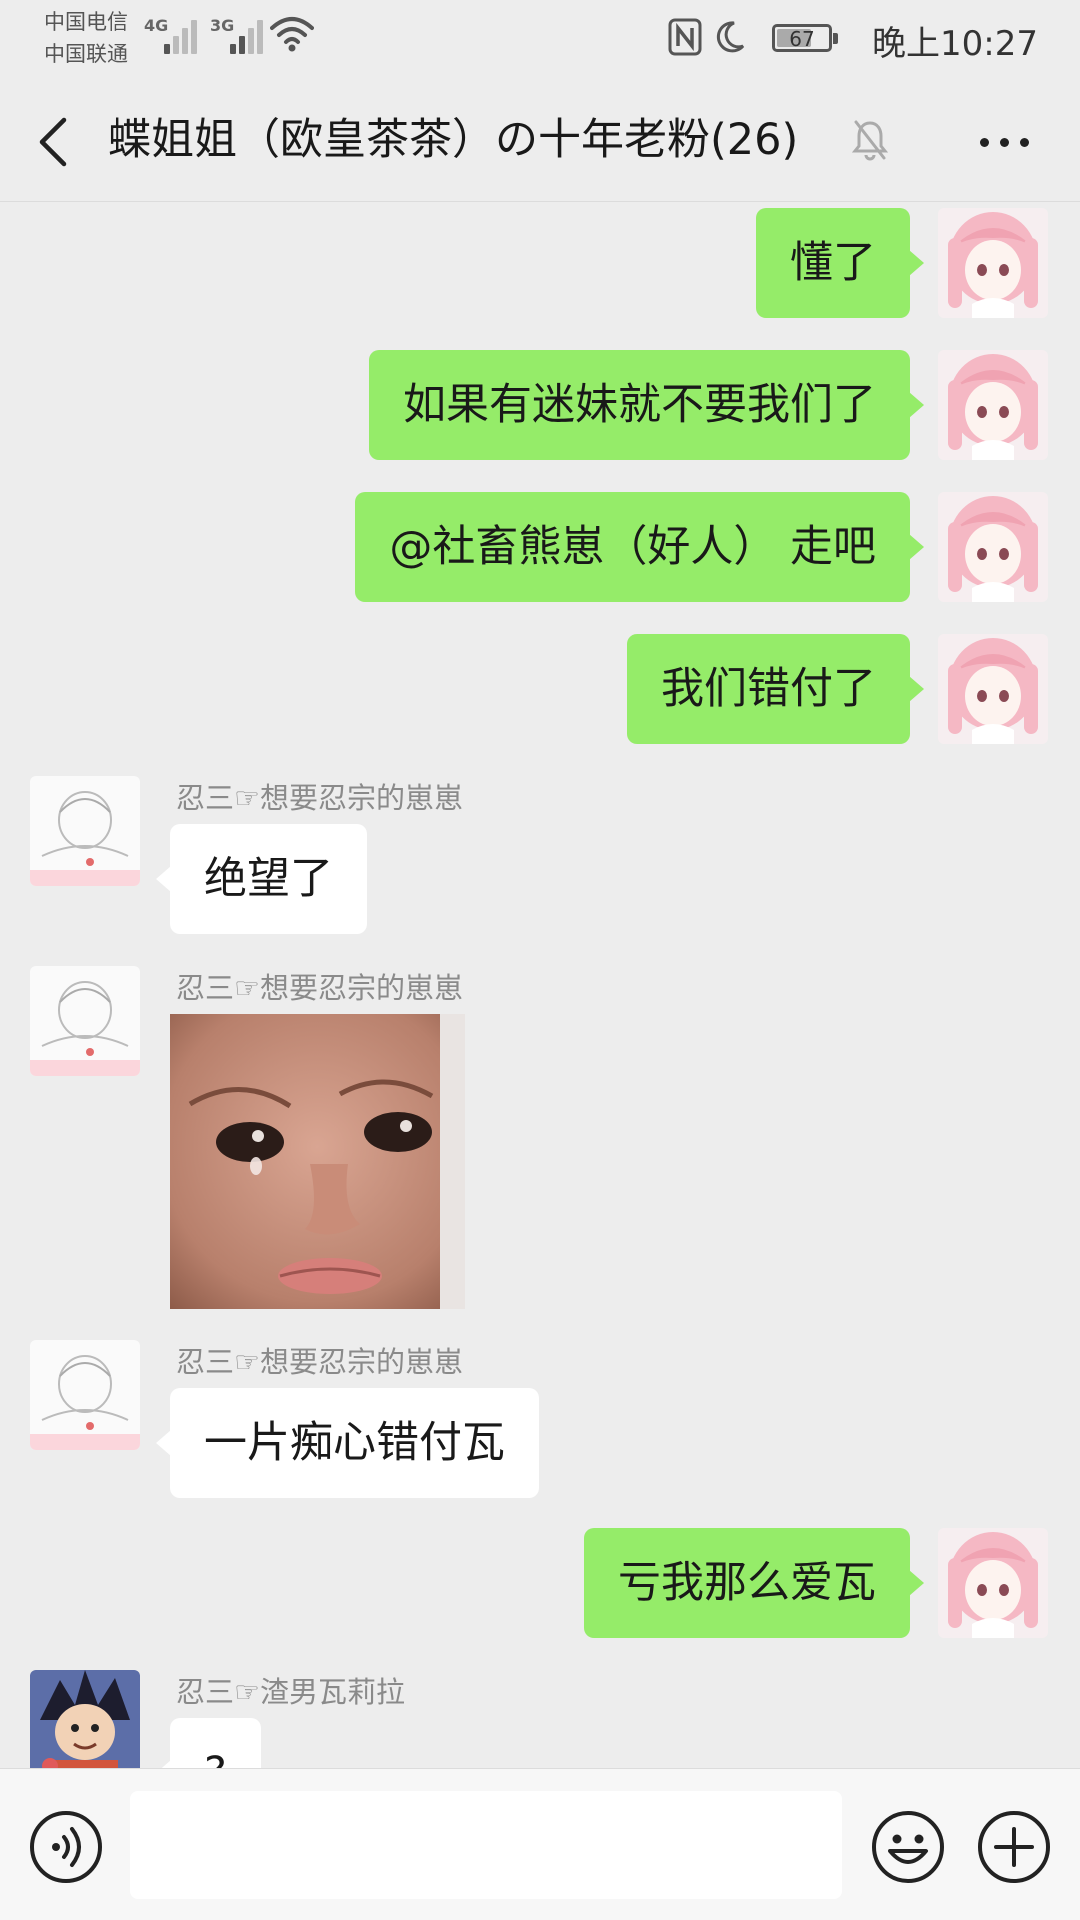 The height and width of the screenshot is (1920, 1080). Describe the element at coordinates (292, 34) in the screenshot. I see `wifi-icon` at that location.